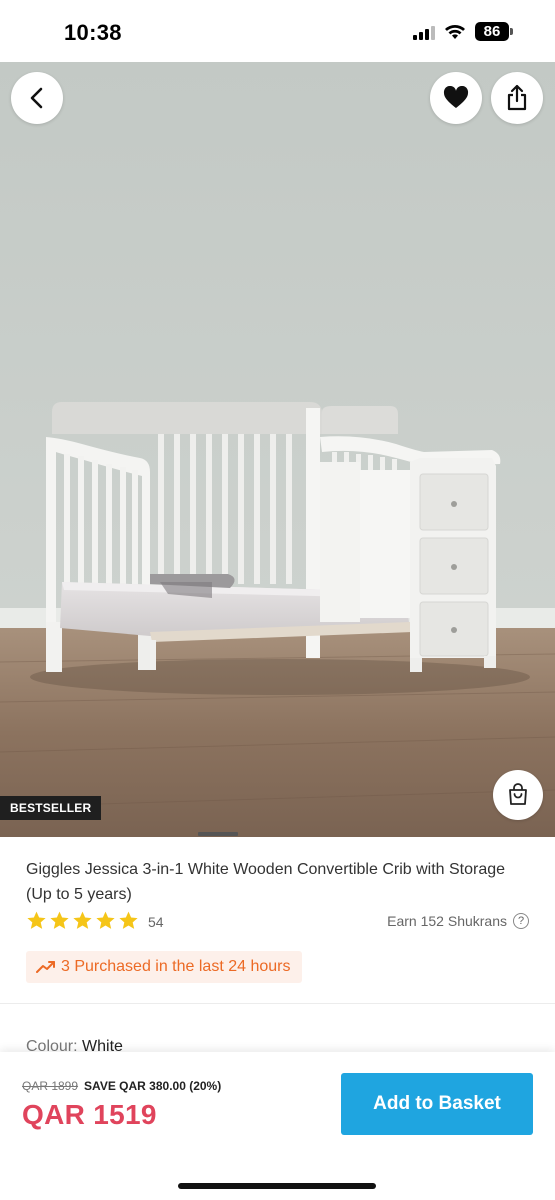  I want to click on original-price: QAR 1899, so click(50, 1086).